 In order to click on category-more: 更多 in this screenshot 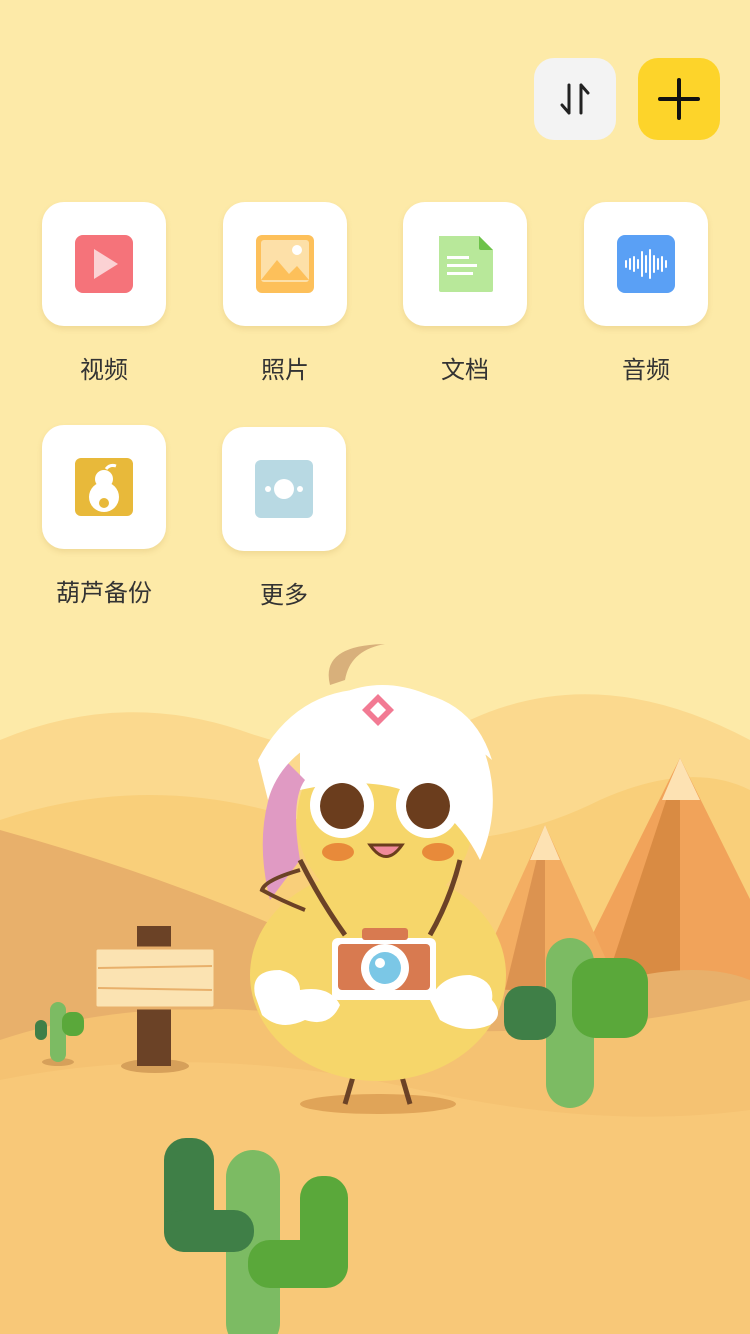, I will do `click(284, 518)`.